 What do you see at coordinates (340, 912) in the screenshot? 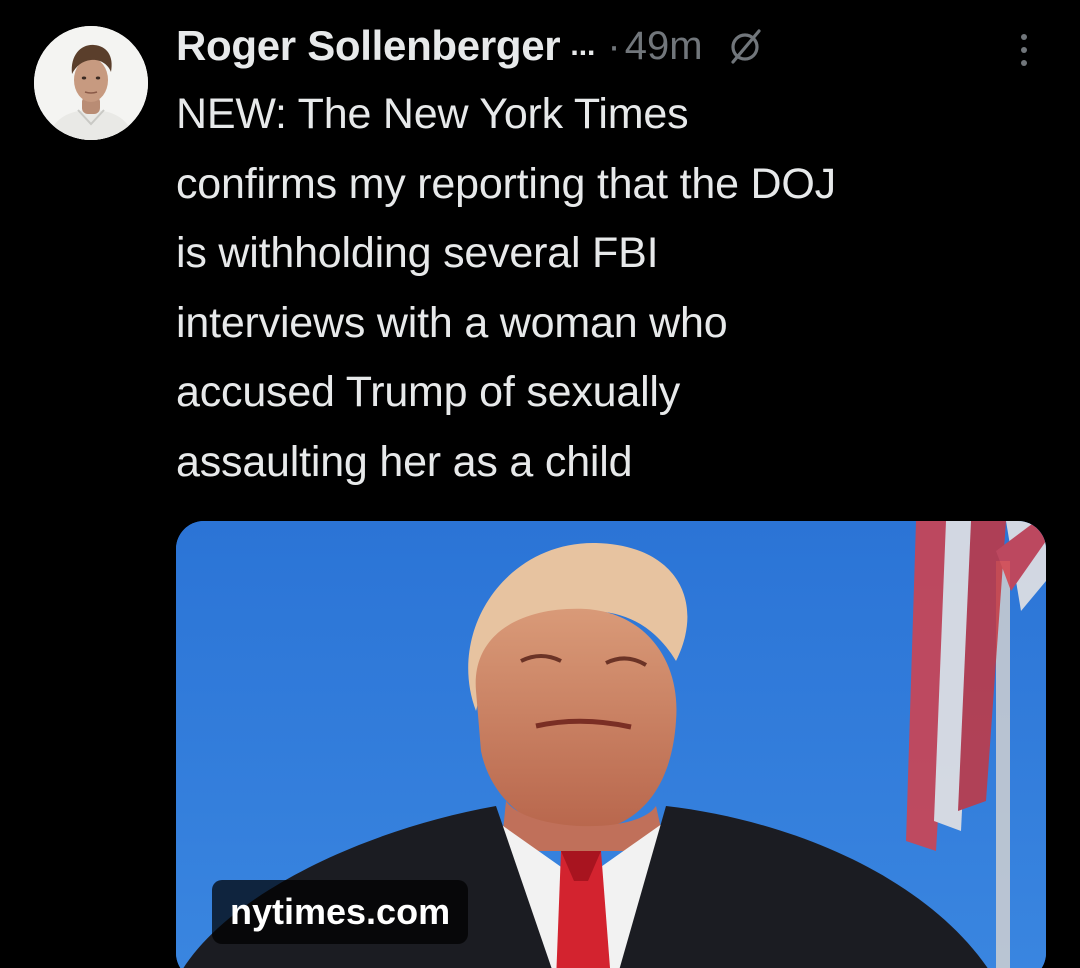
I see `link-card-domain: nytimes.com` at bounding box center [340, 912].